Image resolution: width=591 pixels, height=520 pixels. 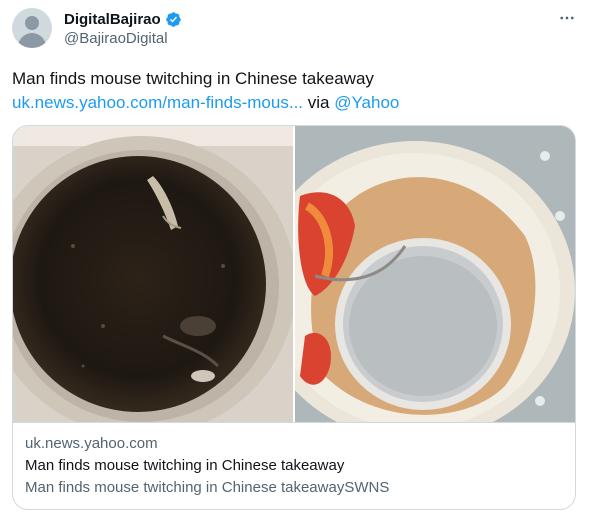 I want to click on card-domain: uk.news.yahoo.com, so click(x=91, y=443).